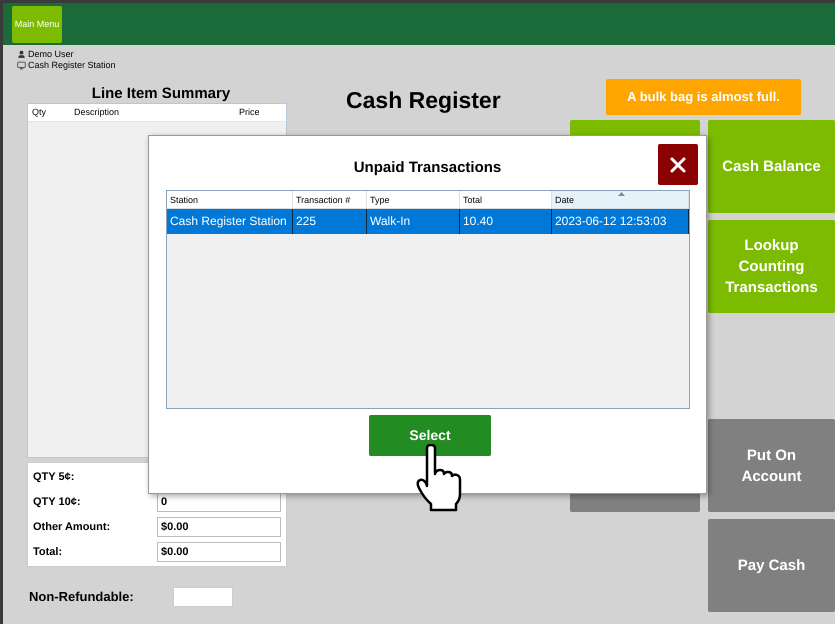 This screenshot has height=624, width=835. What do you see at coordinates (620, 221) in the screenshot?
I see `table-cell: 2023-06-12 12:53:03` at bounding box center [620, 221].